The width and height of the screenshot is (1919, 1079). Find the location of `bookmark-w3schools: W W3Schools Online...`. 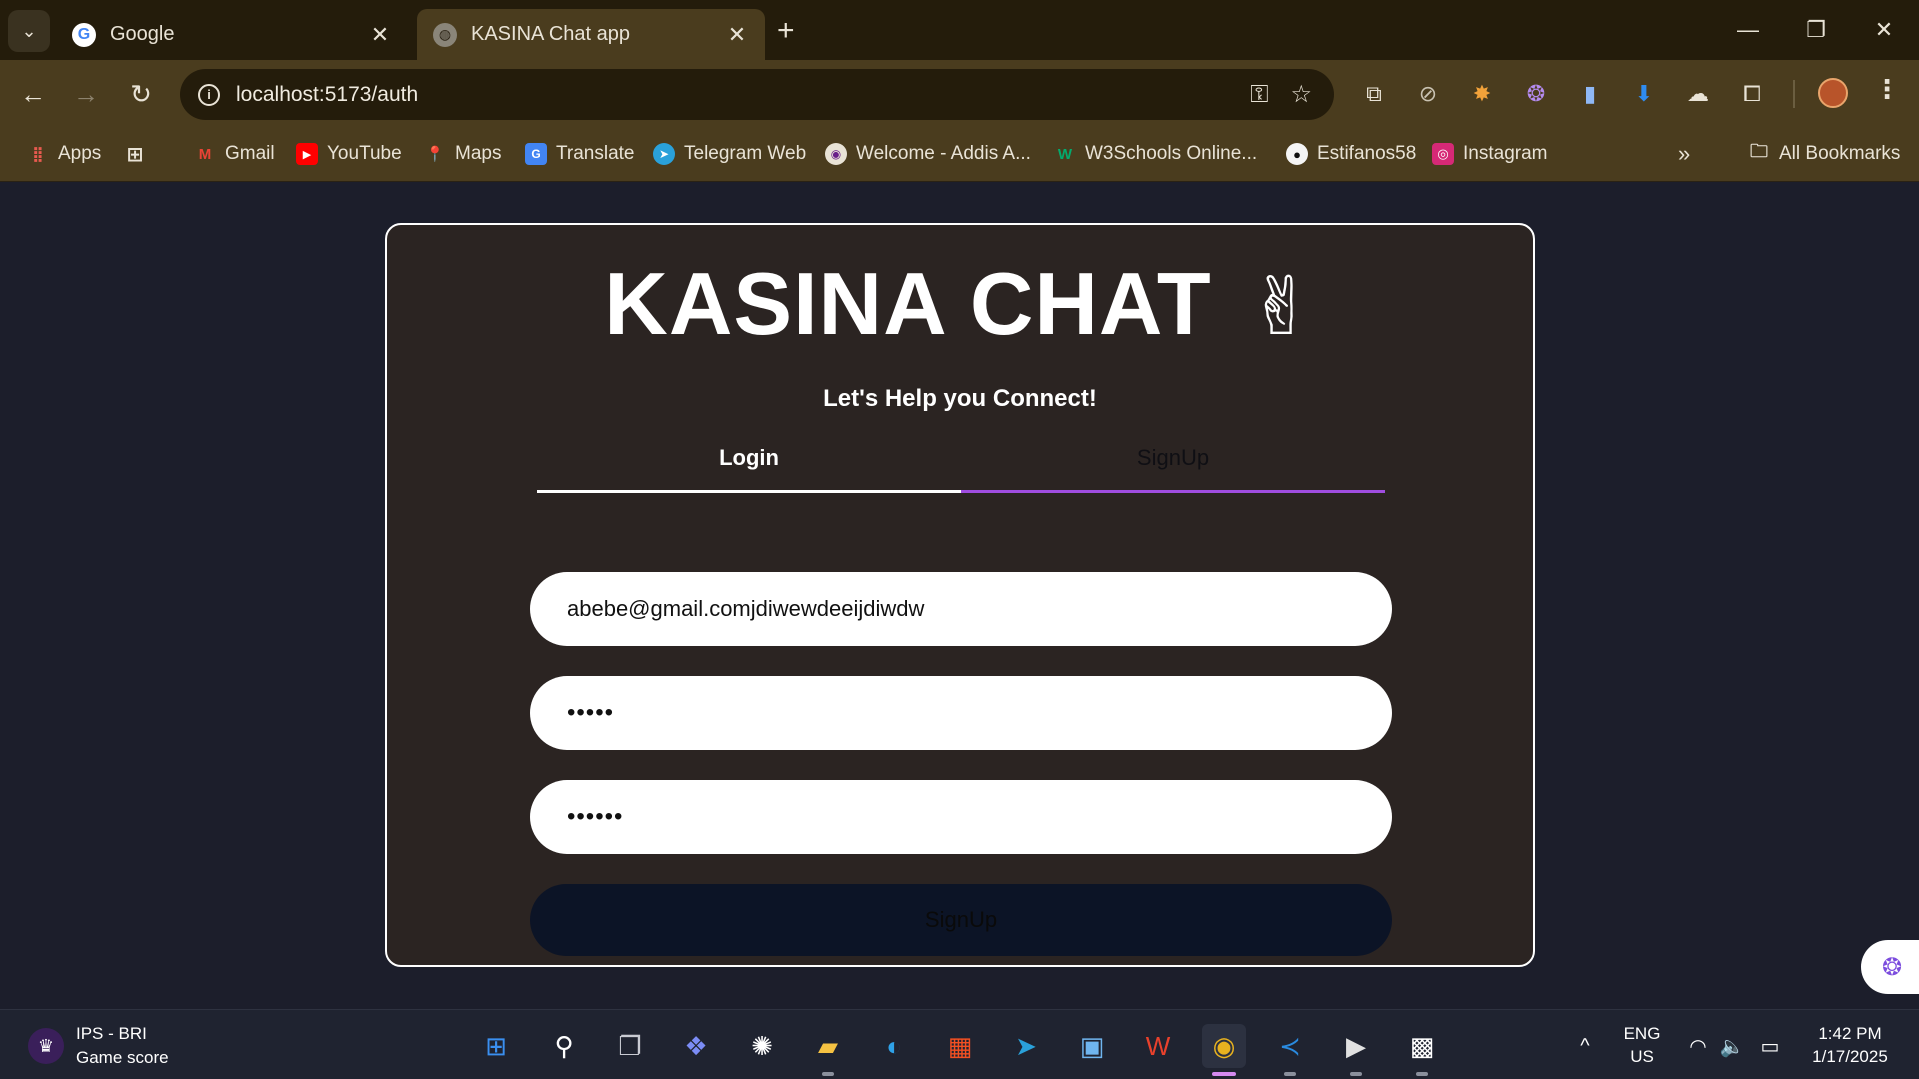

bookmark-w3schools: W W3Schools Online... is located at coordinates (1155, 154).